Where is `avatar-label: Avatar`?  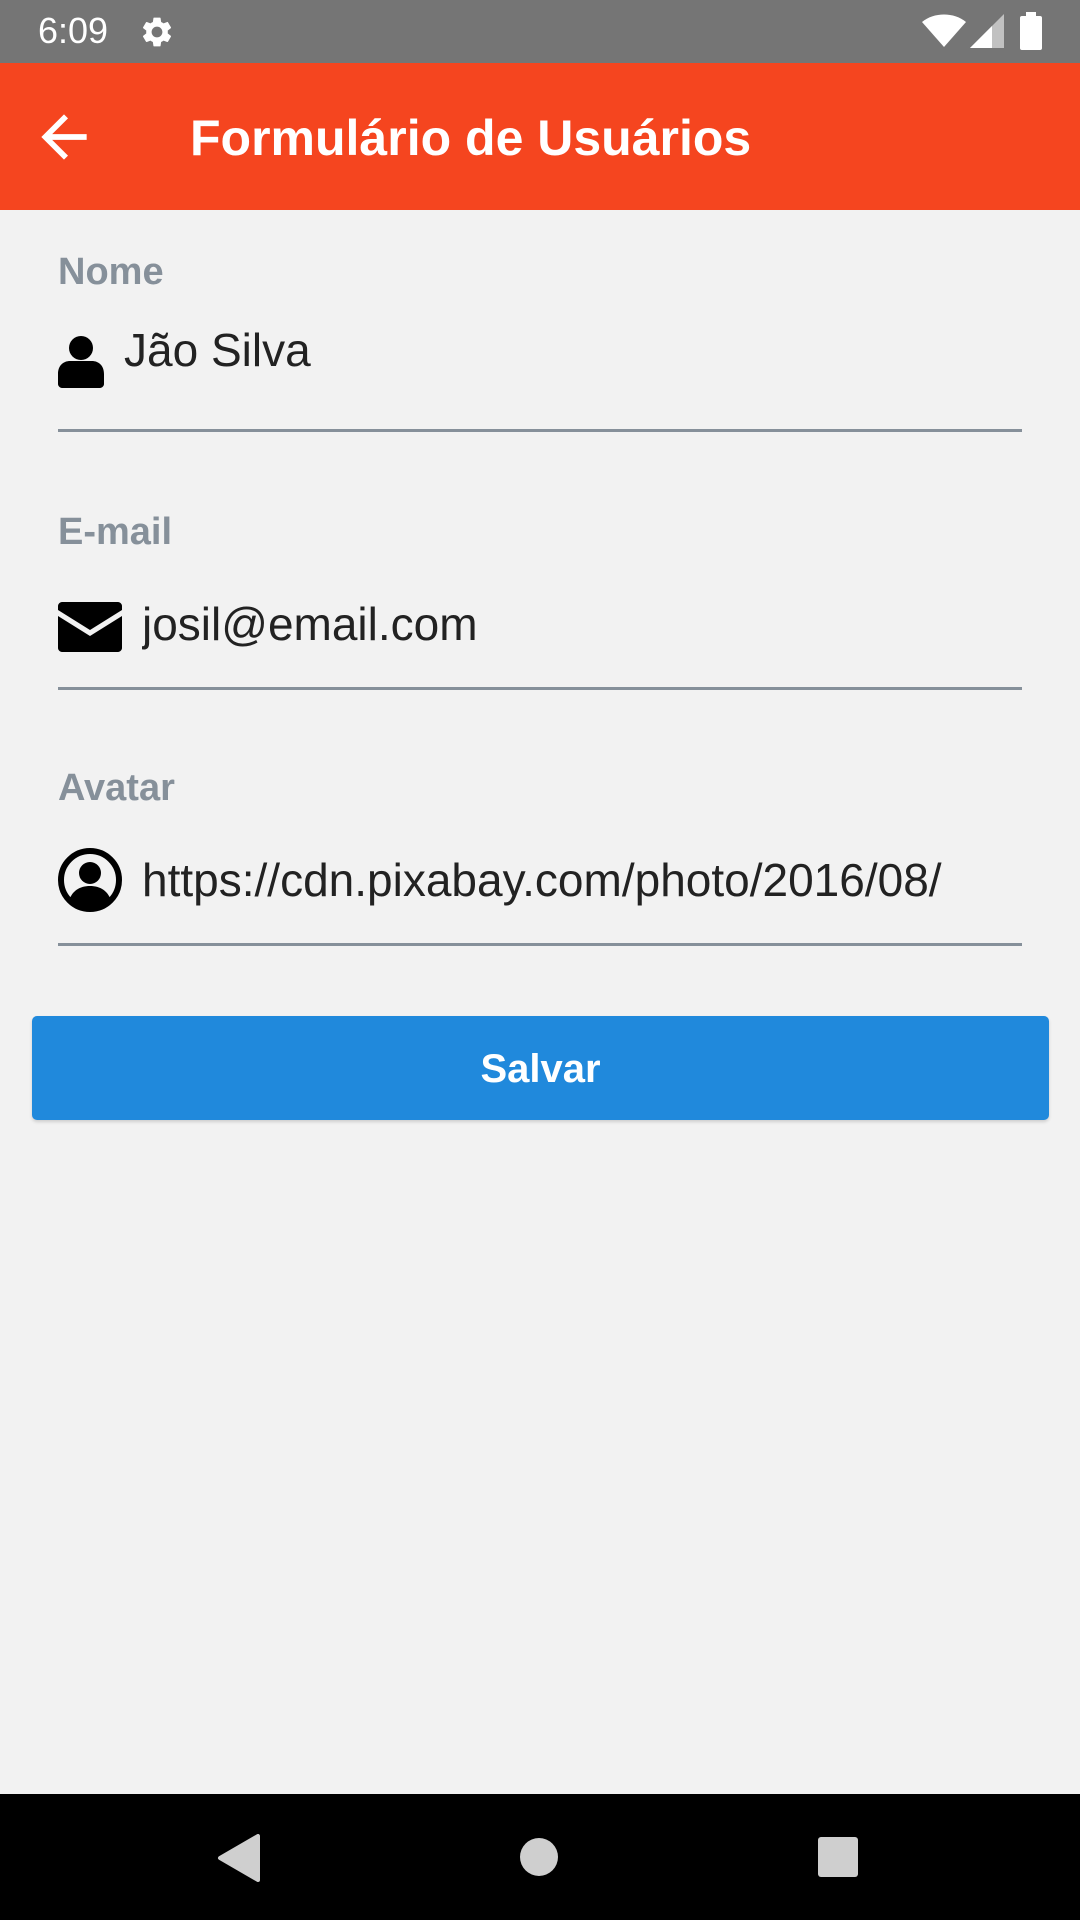 avatar-label: Avatar is located at coordinates (116, 788).